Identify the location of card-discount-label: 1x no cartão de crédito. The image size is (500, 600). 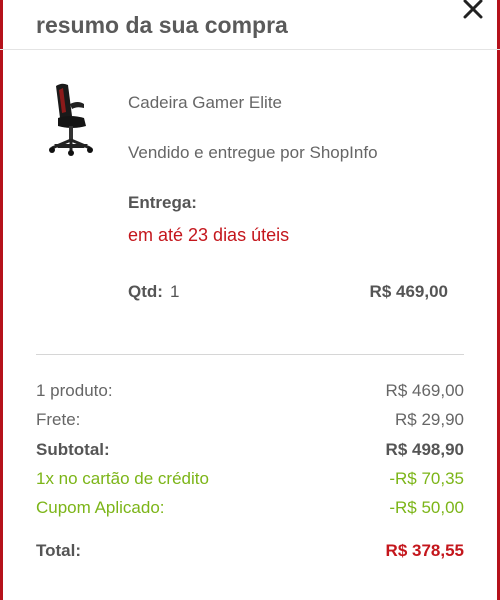
(122, 478).